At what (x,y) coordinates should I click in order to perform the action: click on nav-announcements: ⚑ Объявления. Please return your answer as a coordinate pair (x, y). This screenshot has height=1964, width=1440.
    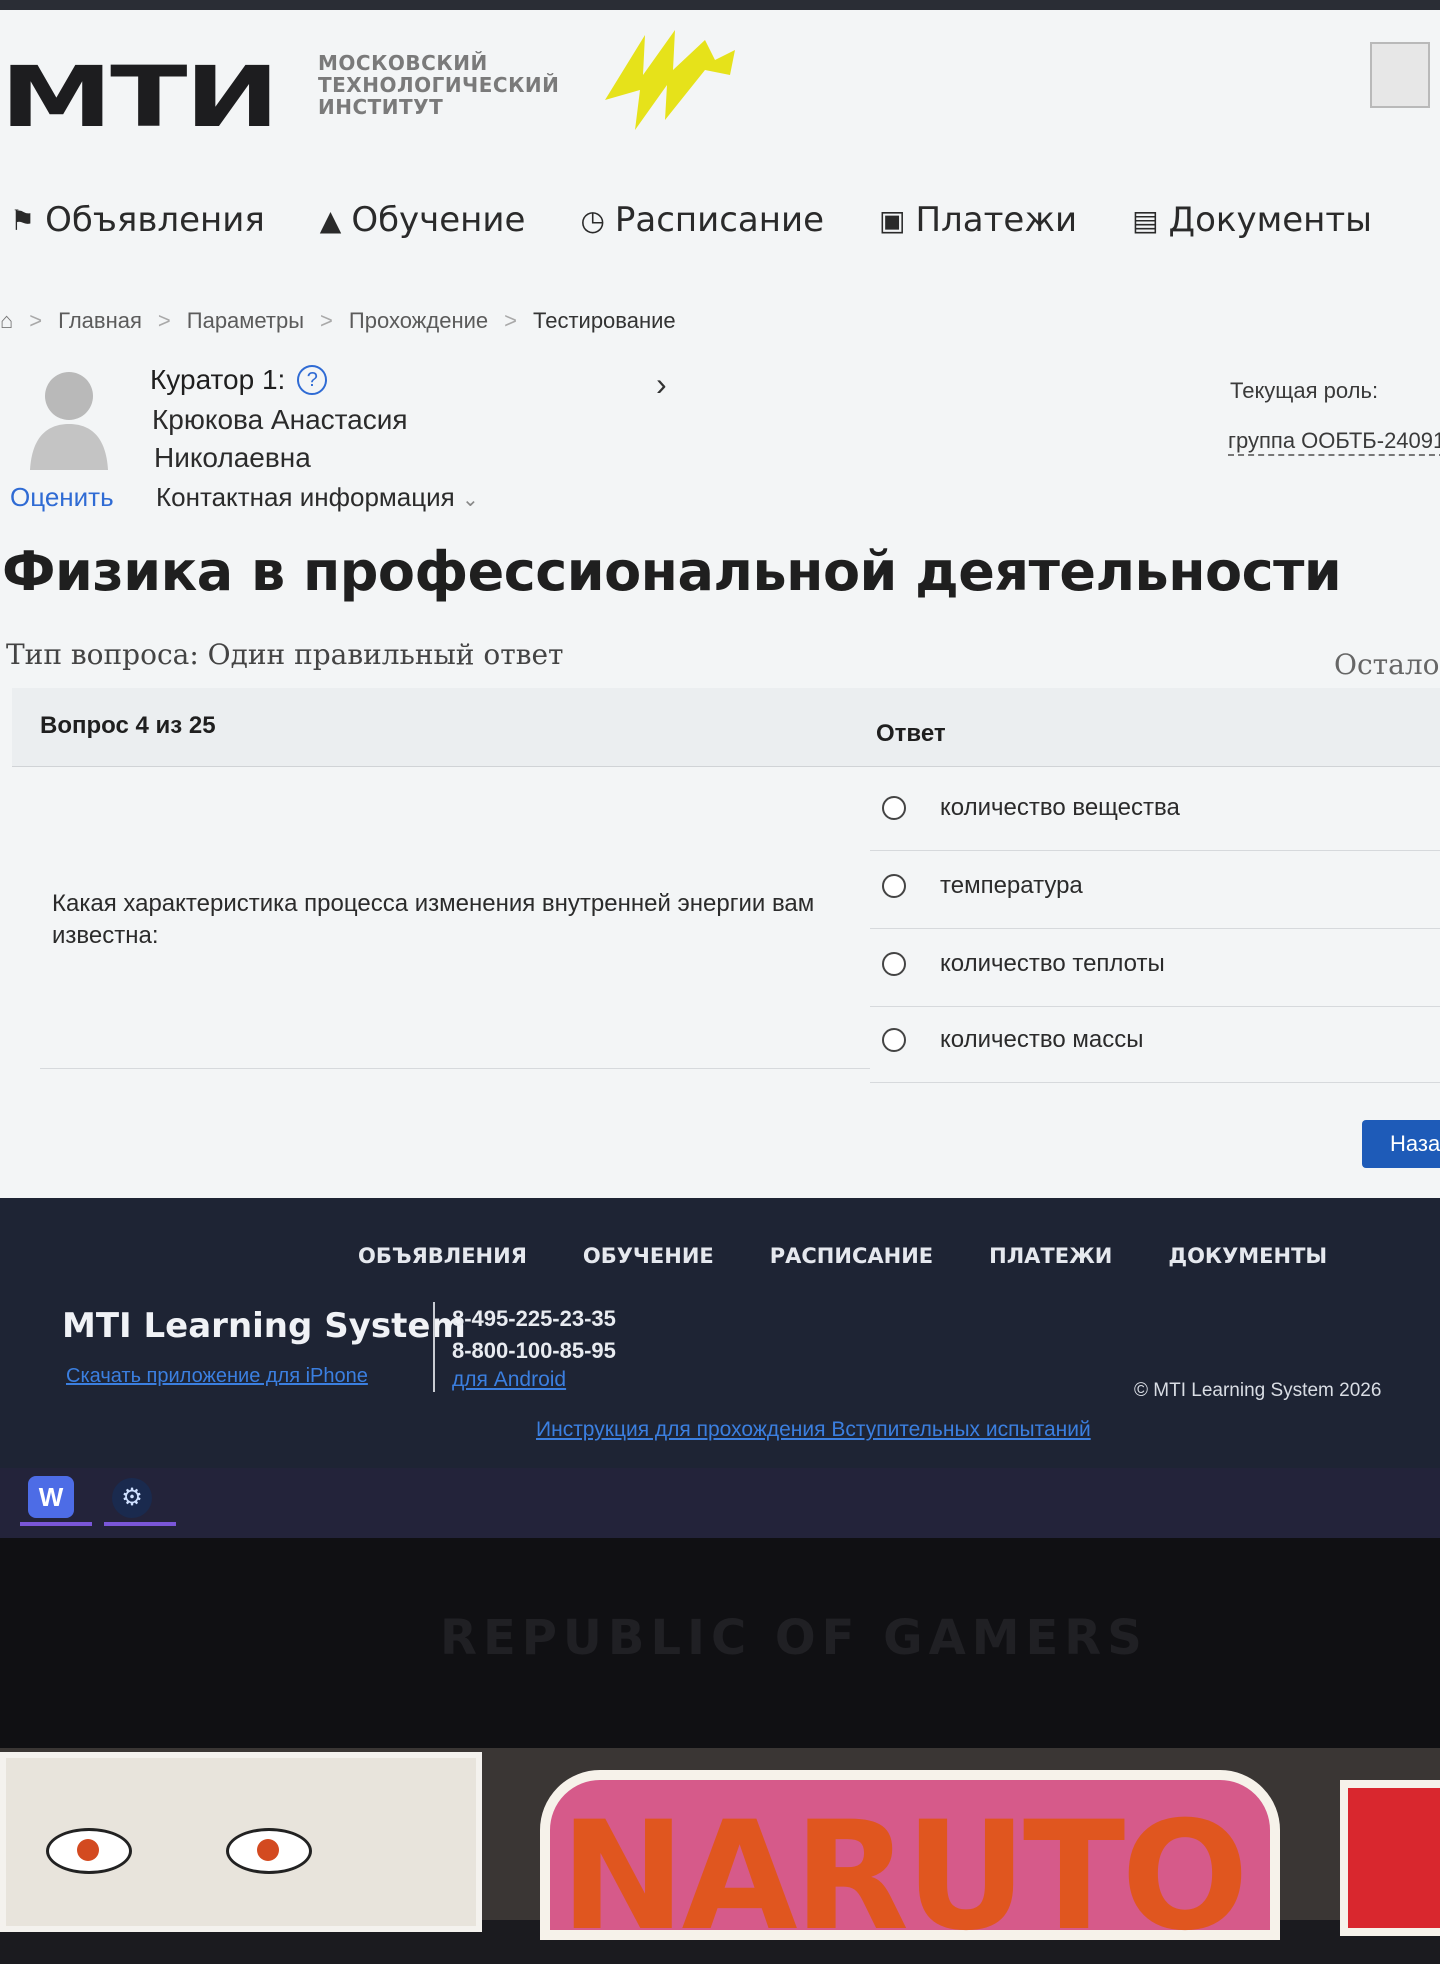
    Looking at the image, I should click on (137, 220).